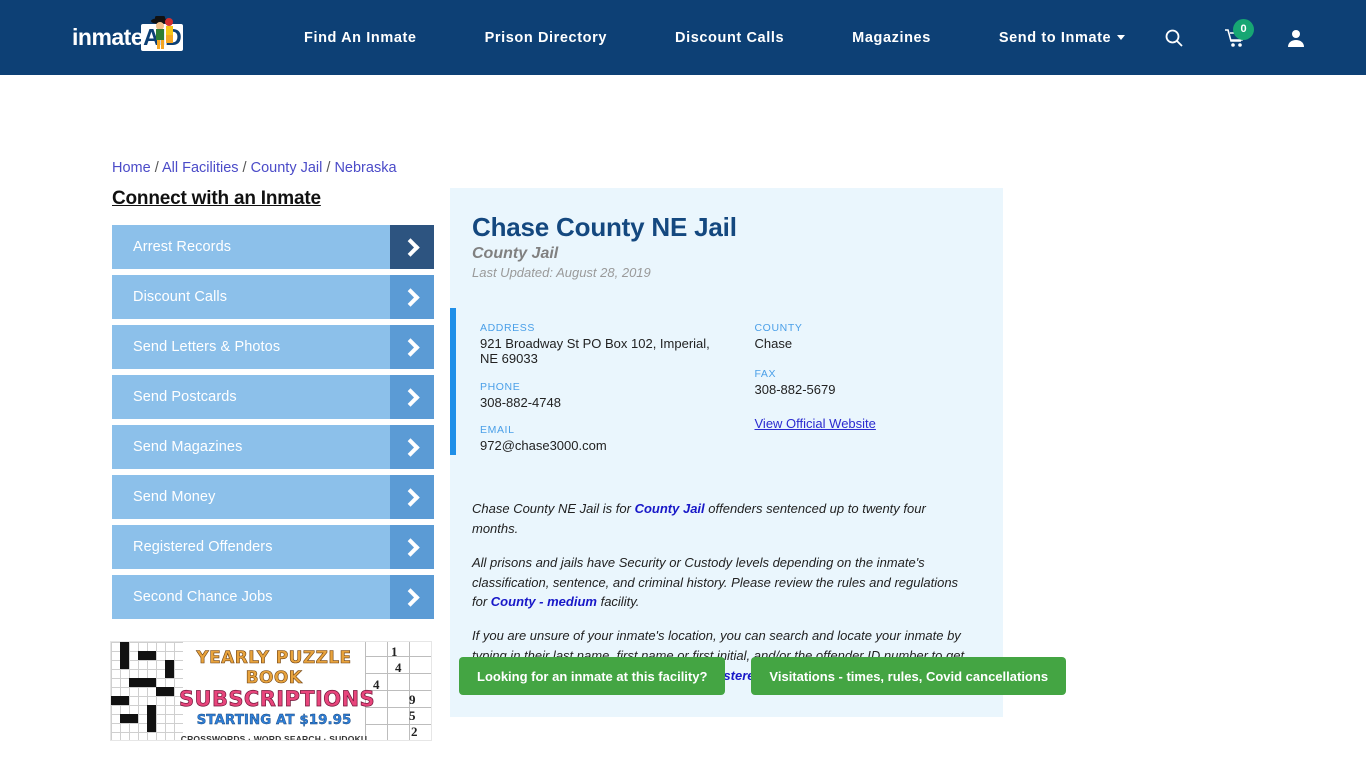  Describe the element at coordinates (203, 547) in the screenshot. I see `sidebar-item-label: Registered Offenders` at that location.